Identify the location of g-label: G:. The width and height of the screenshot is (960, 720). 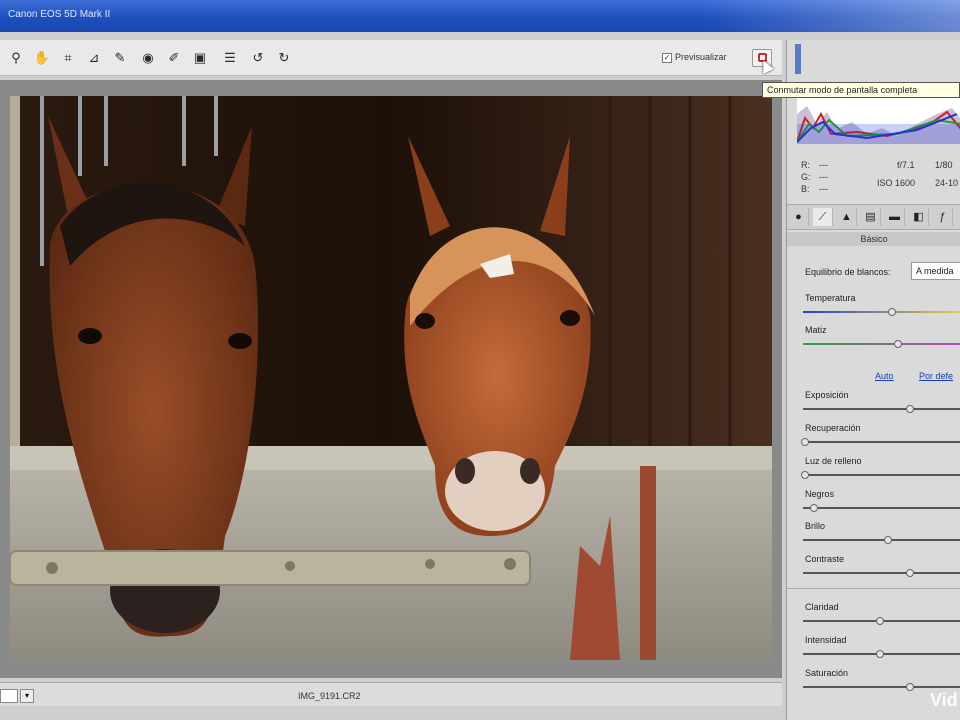
(806, 177).